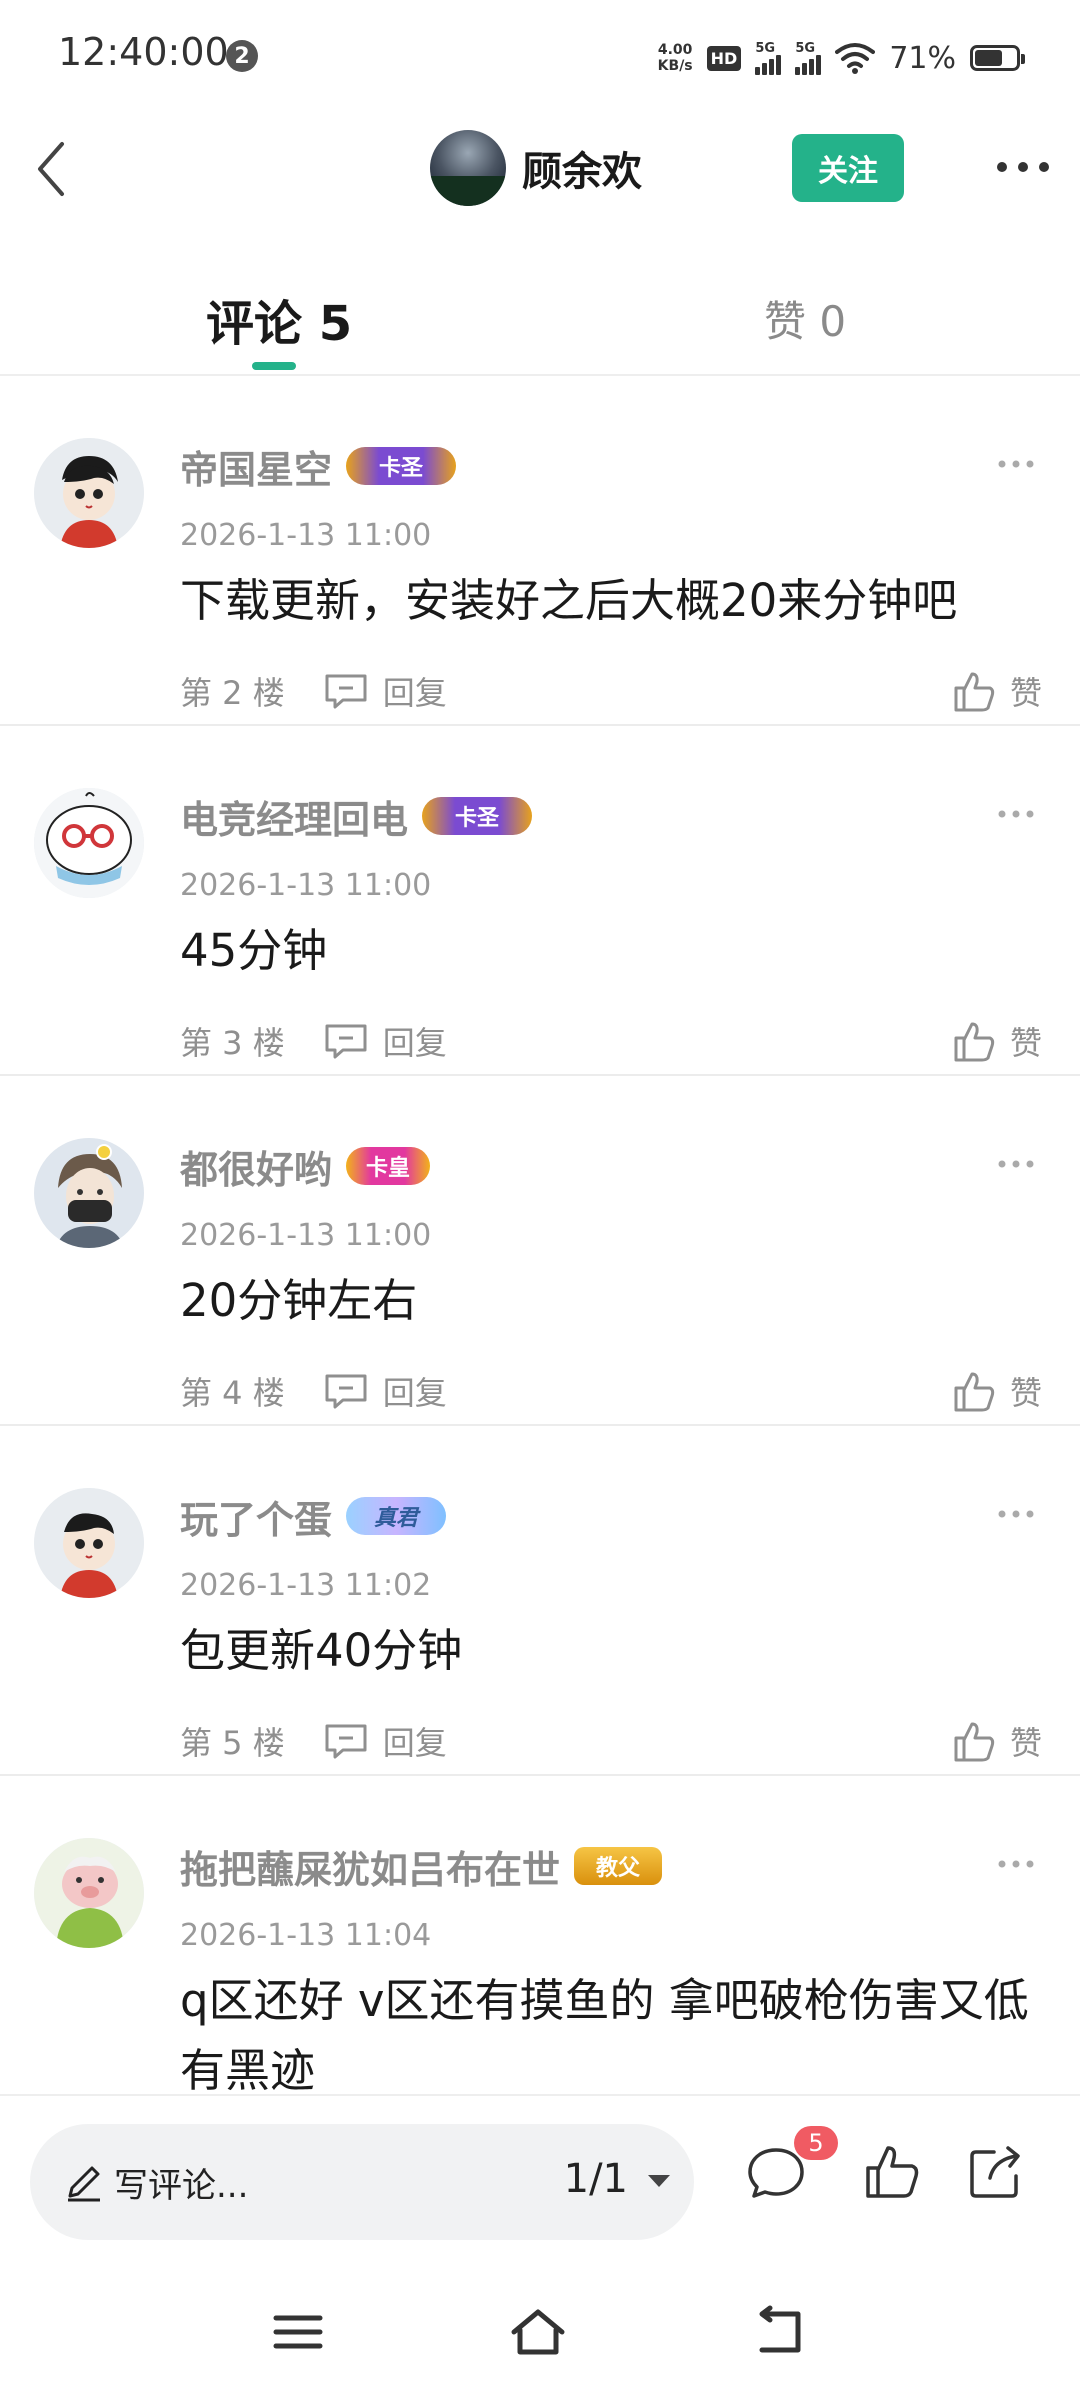 Image resolution: width=1080 pixels, height=2400 pixels. I want to click on floor-number: 第 3 楼, so click(232, 1043).